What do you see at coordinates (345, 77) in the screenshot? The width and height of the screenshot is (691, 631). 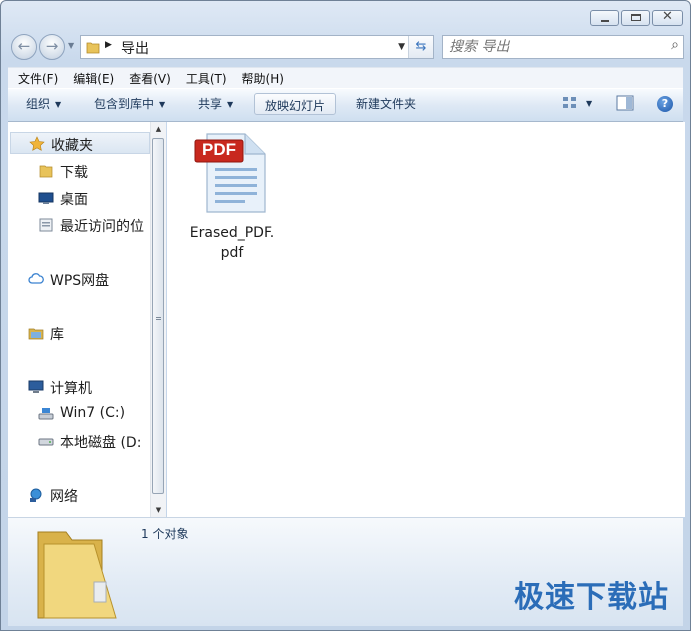 I see `menu-bar: 文件(F) 编辑(E) 查看(V) 工具(T) 帮助(H)` at bounding box center [345, 77].